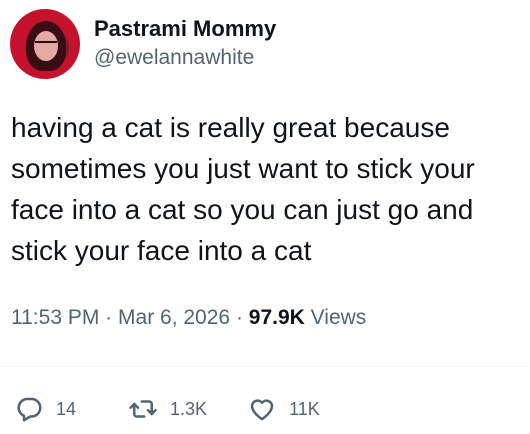  Describe the element at coordinates (45, 409) in the screenshot. I see `reply-button: 14` at that location.